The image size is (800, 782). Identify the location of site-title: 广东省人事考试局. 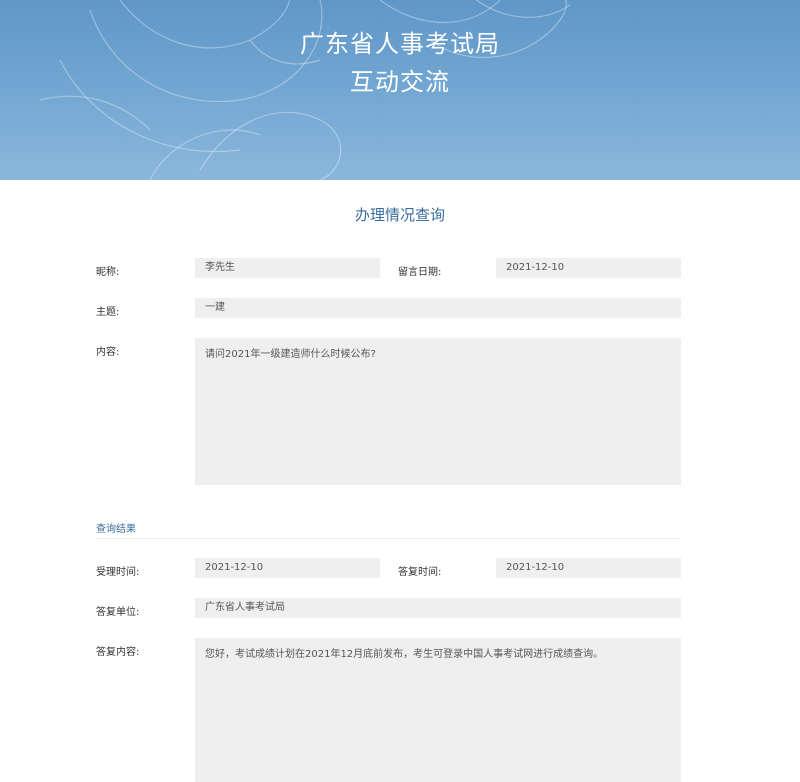
(400, 44).